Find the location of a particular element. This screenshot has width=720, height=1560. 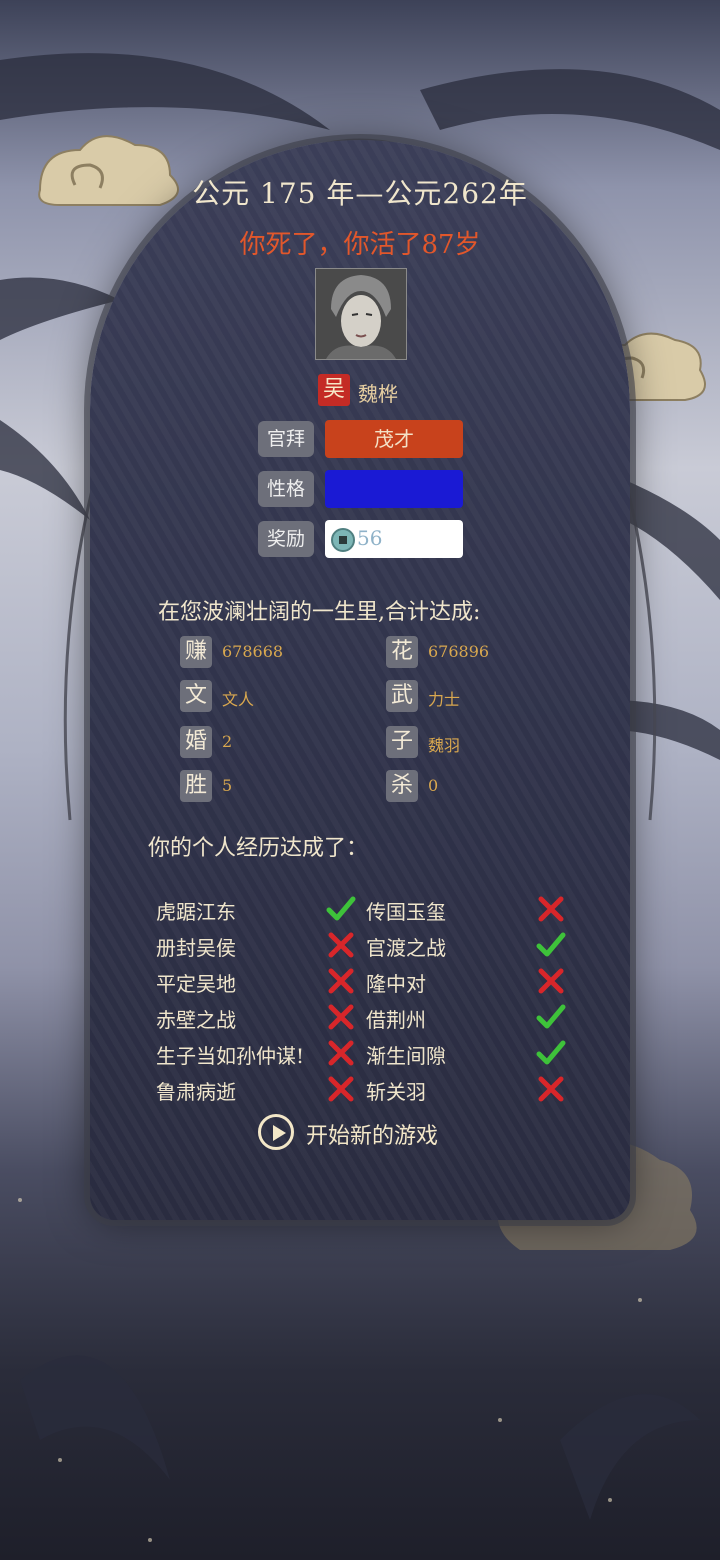

stat-earn-char: 赚 is located at coordinates (196, 652).